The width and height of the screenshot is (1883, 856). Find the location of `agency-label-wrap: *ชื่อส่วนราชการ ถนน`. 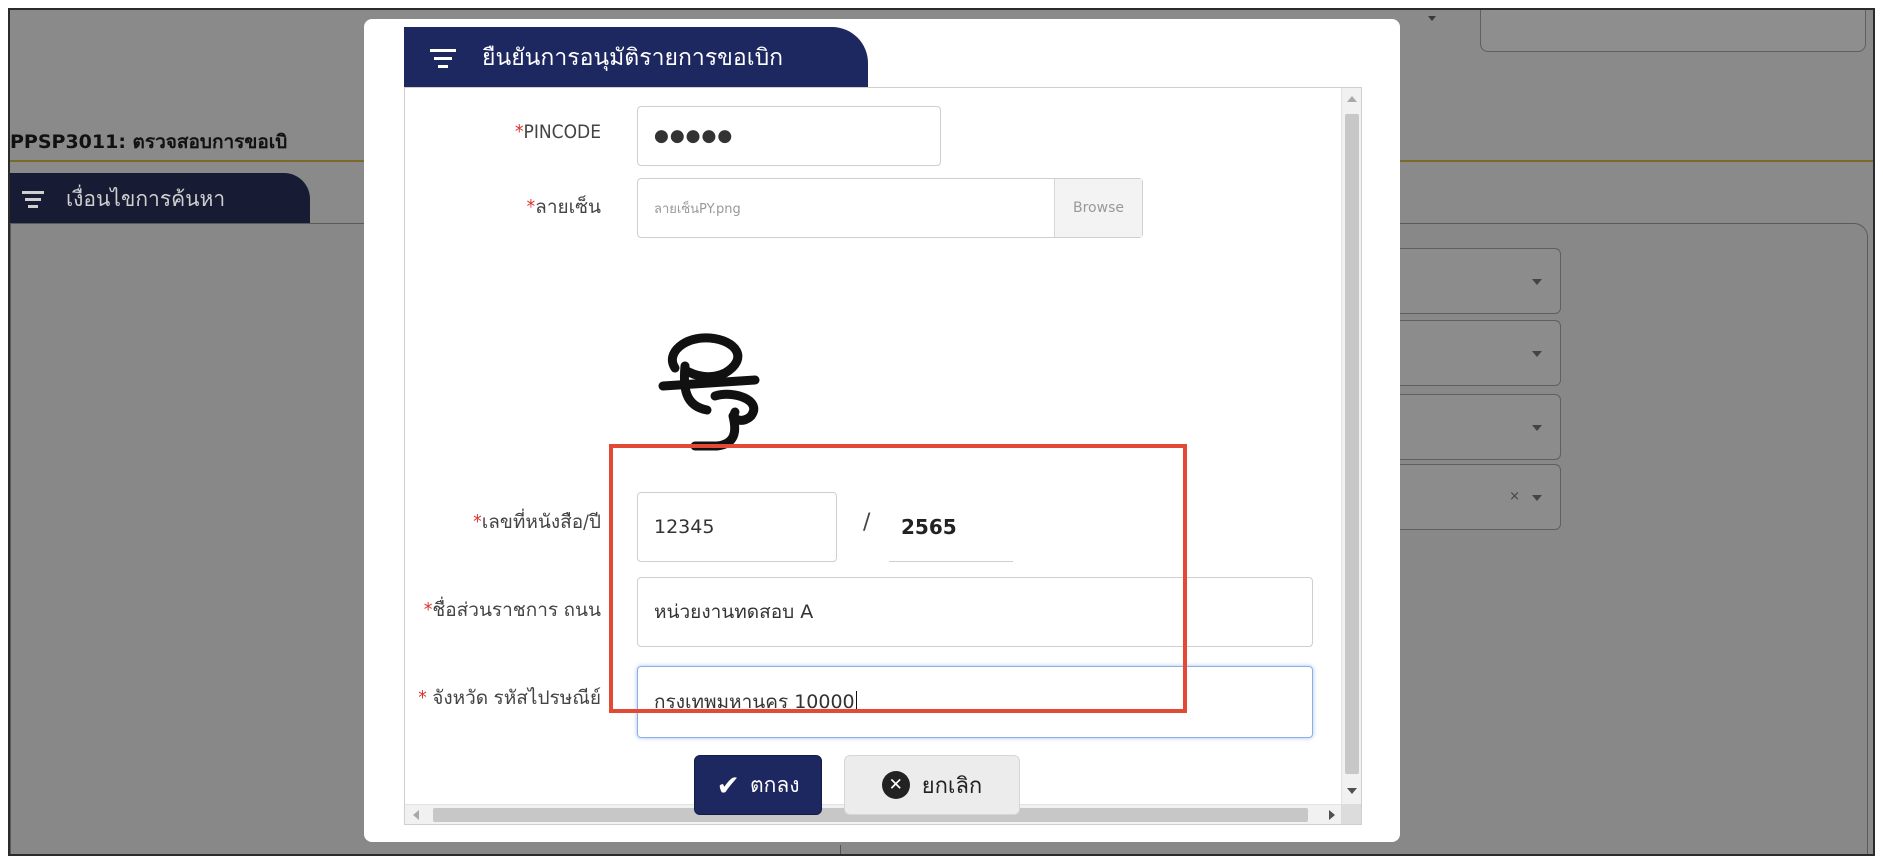

agency-label-wrap: *ชื่อส่วนราชการ ถนน is located at coordinates (503, 610).